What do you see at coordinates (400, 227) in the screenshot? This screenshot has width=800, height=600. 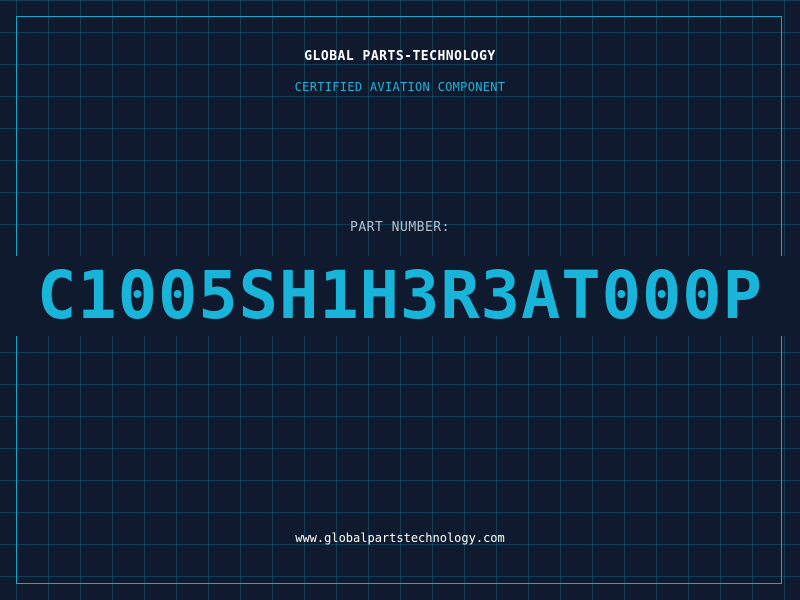 I see `part-number-label: PART NUMBER:` at bounding box center [400, 227].